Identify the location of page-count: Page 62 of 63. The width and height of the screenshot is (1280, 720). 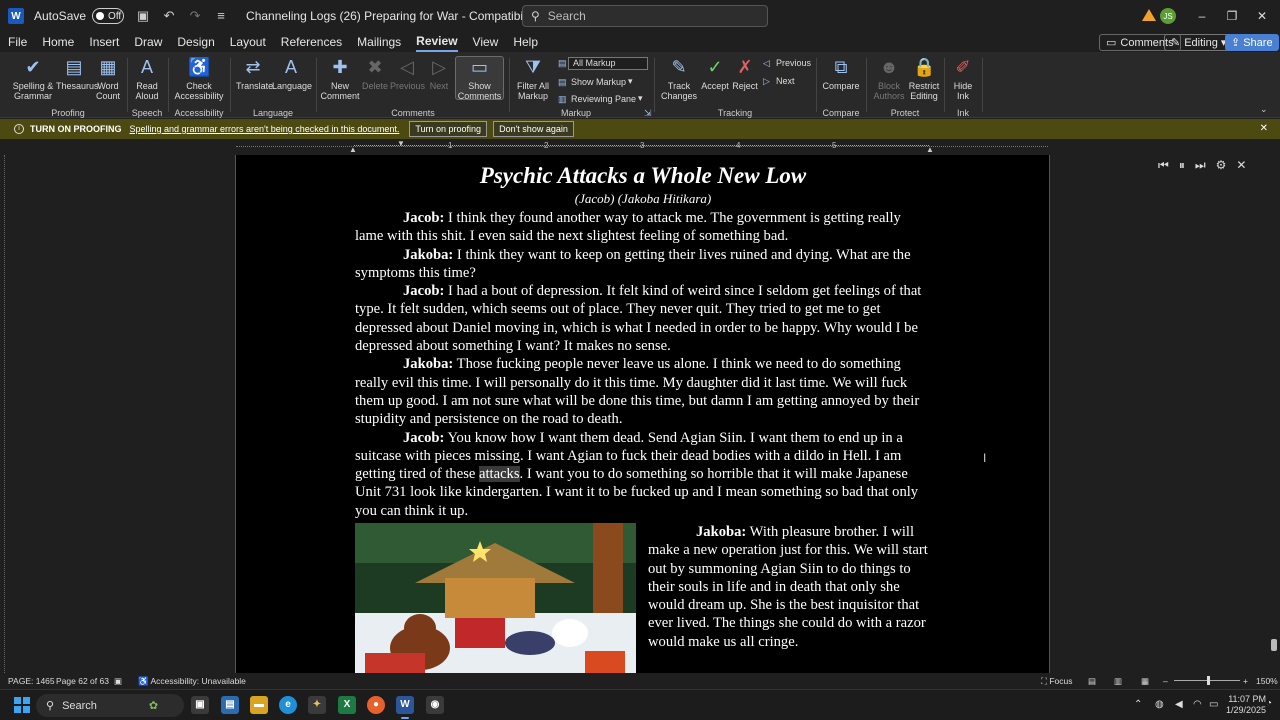
(82, 681).